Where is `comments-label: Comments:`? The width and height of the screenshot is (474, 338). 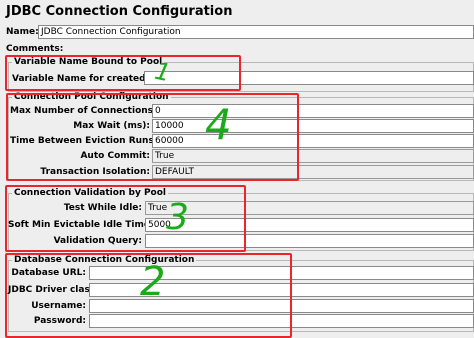 comments-label: Comments: is located at coordinates (35, 49).